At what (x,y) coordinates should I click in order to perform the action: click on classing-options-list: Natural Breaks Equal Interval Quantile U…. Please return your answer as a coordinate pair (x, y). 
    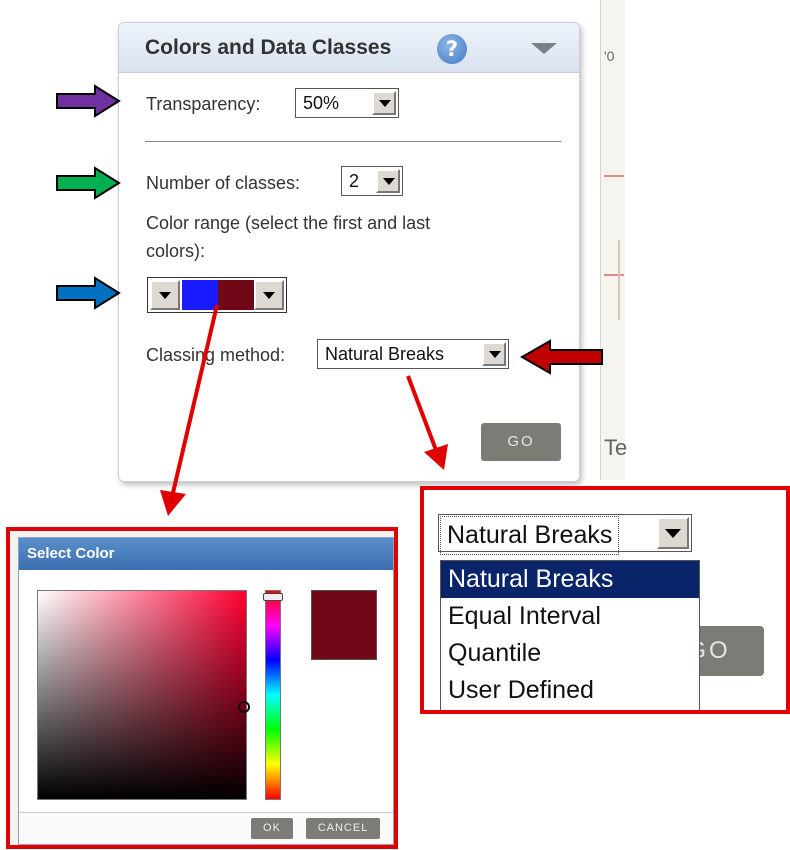
    Looking at the image, I should click on (570, 635).